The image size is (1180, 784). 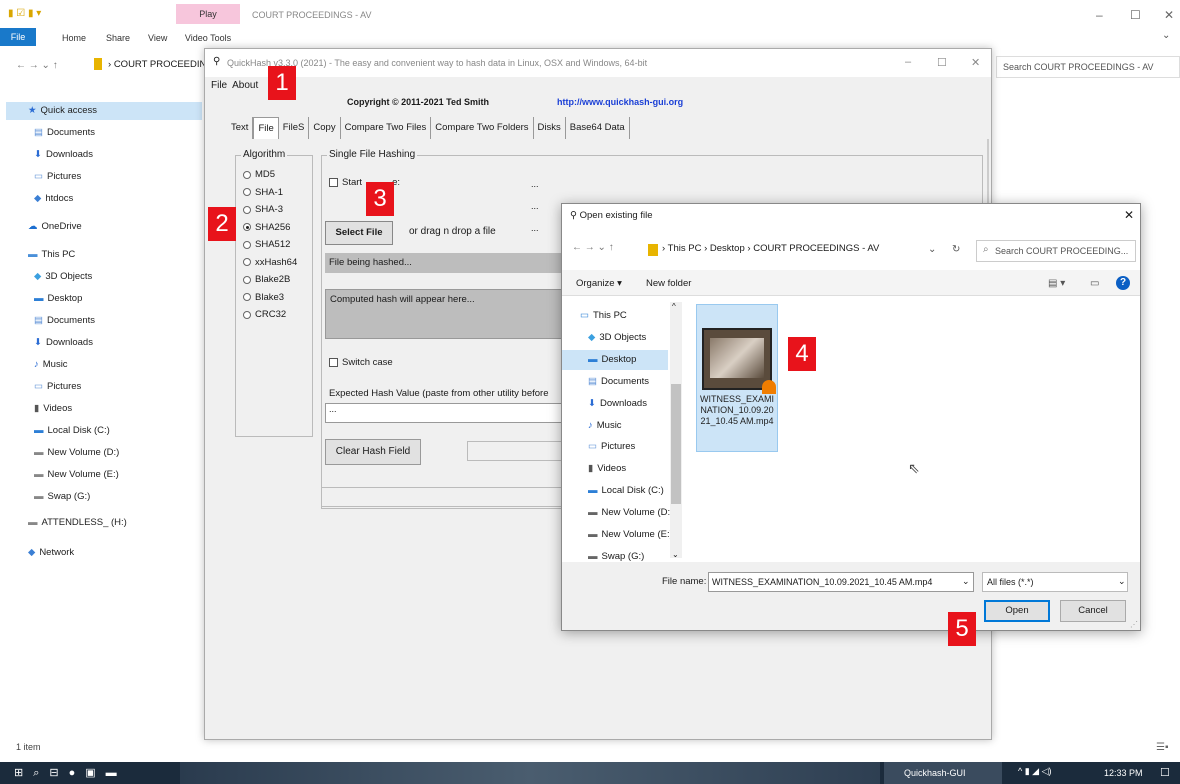 I want to click on switch-case-checkbox: Switch case, so click(x=361, y=362).